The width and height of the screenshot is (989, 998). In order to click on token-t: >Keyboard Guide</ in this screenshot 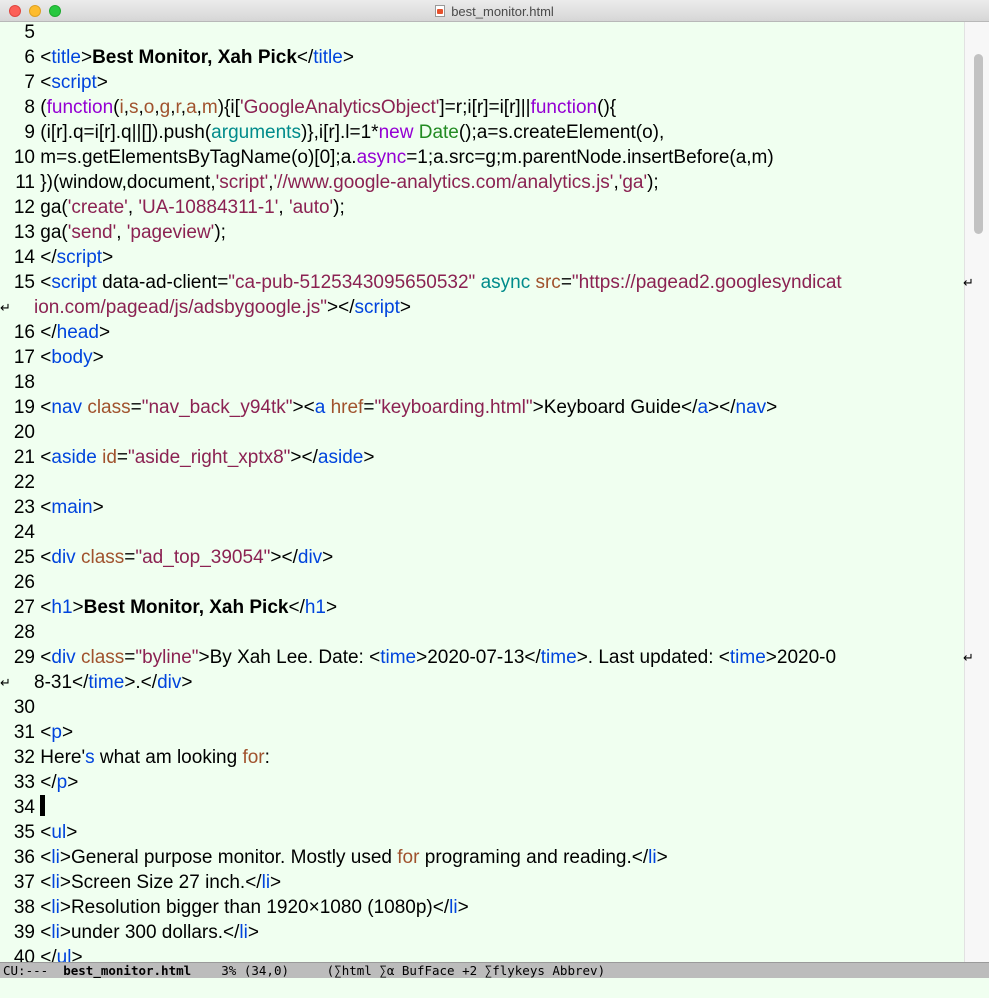, I will do `click(615, 407)`.